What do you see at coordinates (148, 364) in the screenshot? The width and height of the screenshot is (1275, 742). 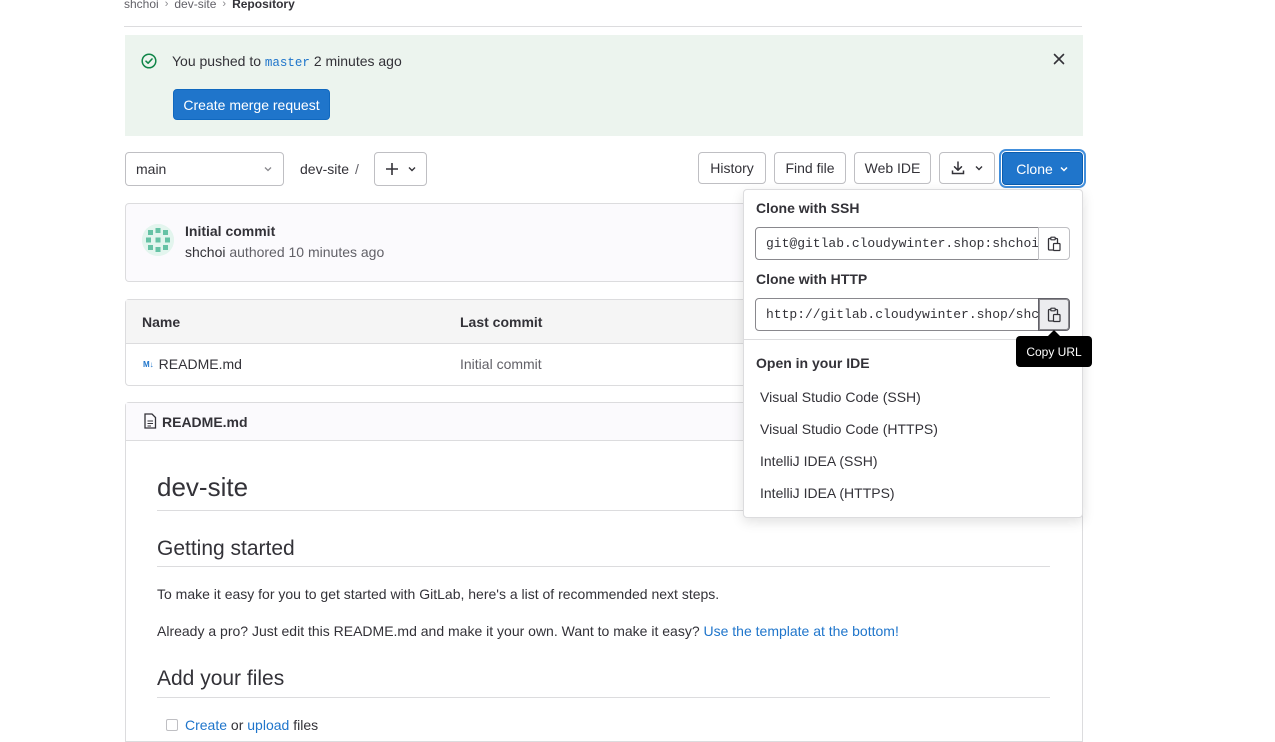 I see `markdown-icon: M↓` at bounding box center [148, 364].